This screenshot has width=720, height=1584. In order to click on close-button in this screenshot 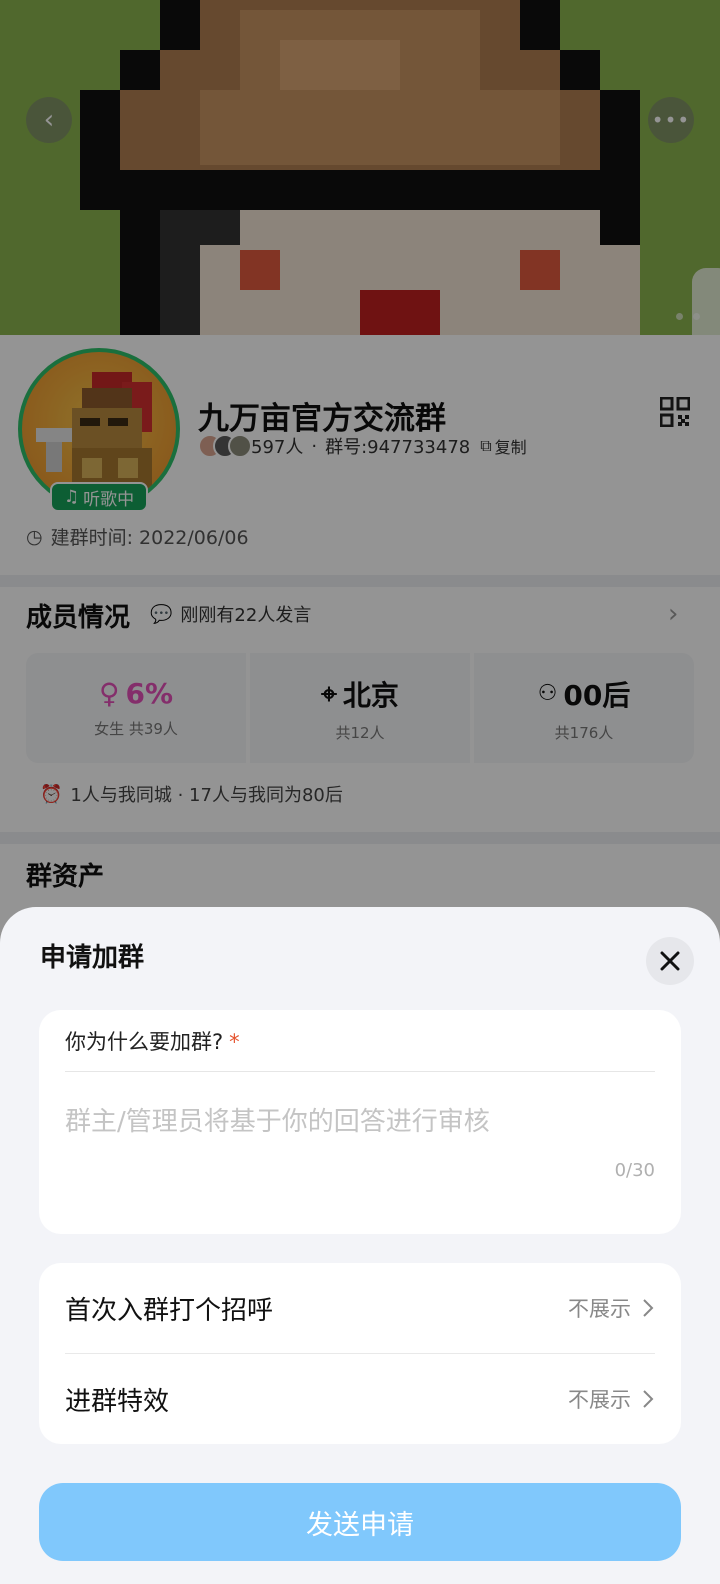, I will do `click(670, 961)`.